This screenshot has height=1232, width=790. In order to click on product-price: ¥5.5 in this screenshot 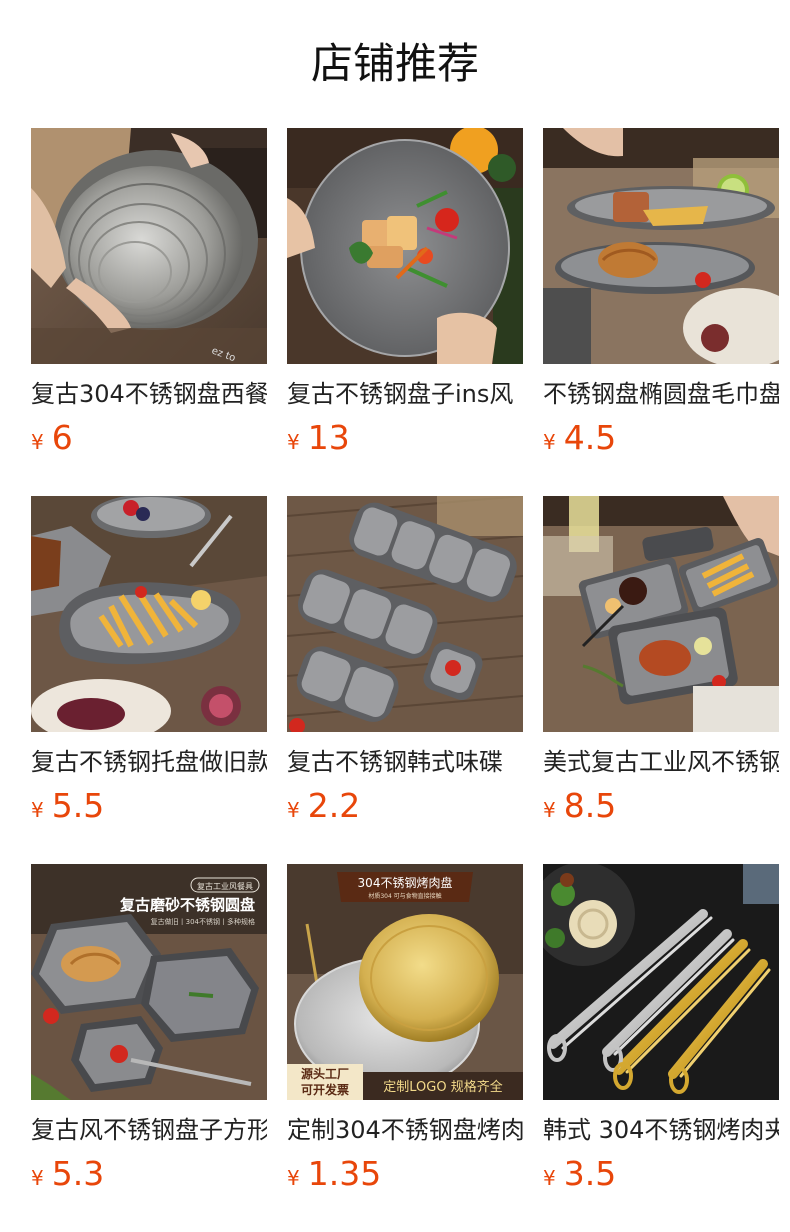, I will do `click(149, 806)`.